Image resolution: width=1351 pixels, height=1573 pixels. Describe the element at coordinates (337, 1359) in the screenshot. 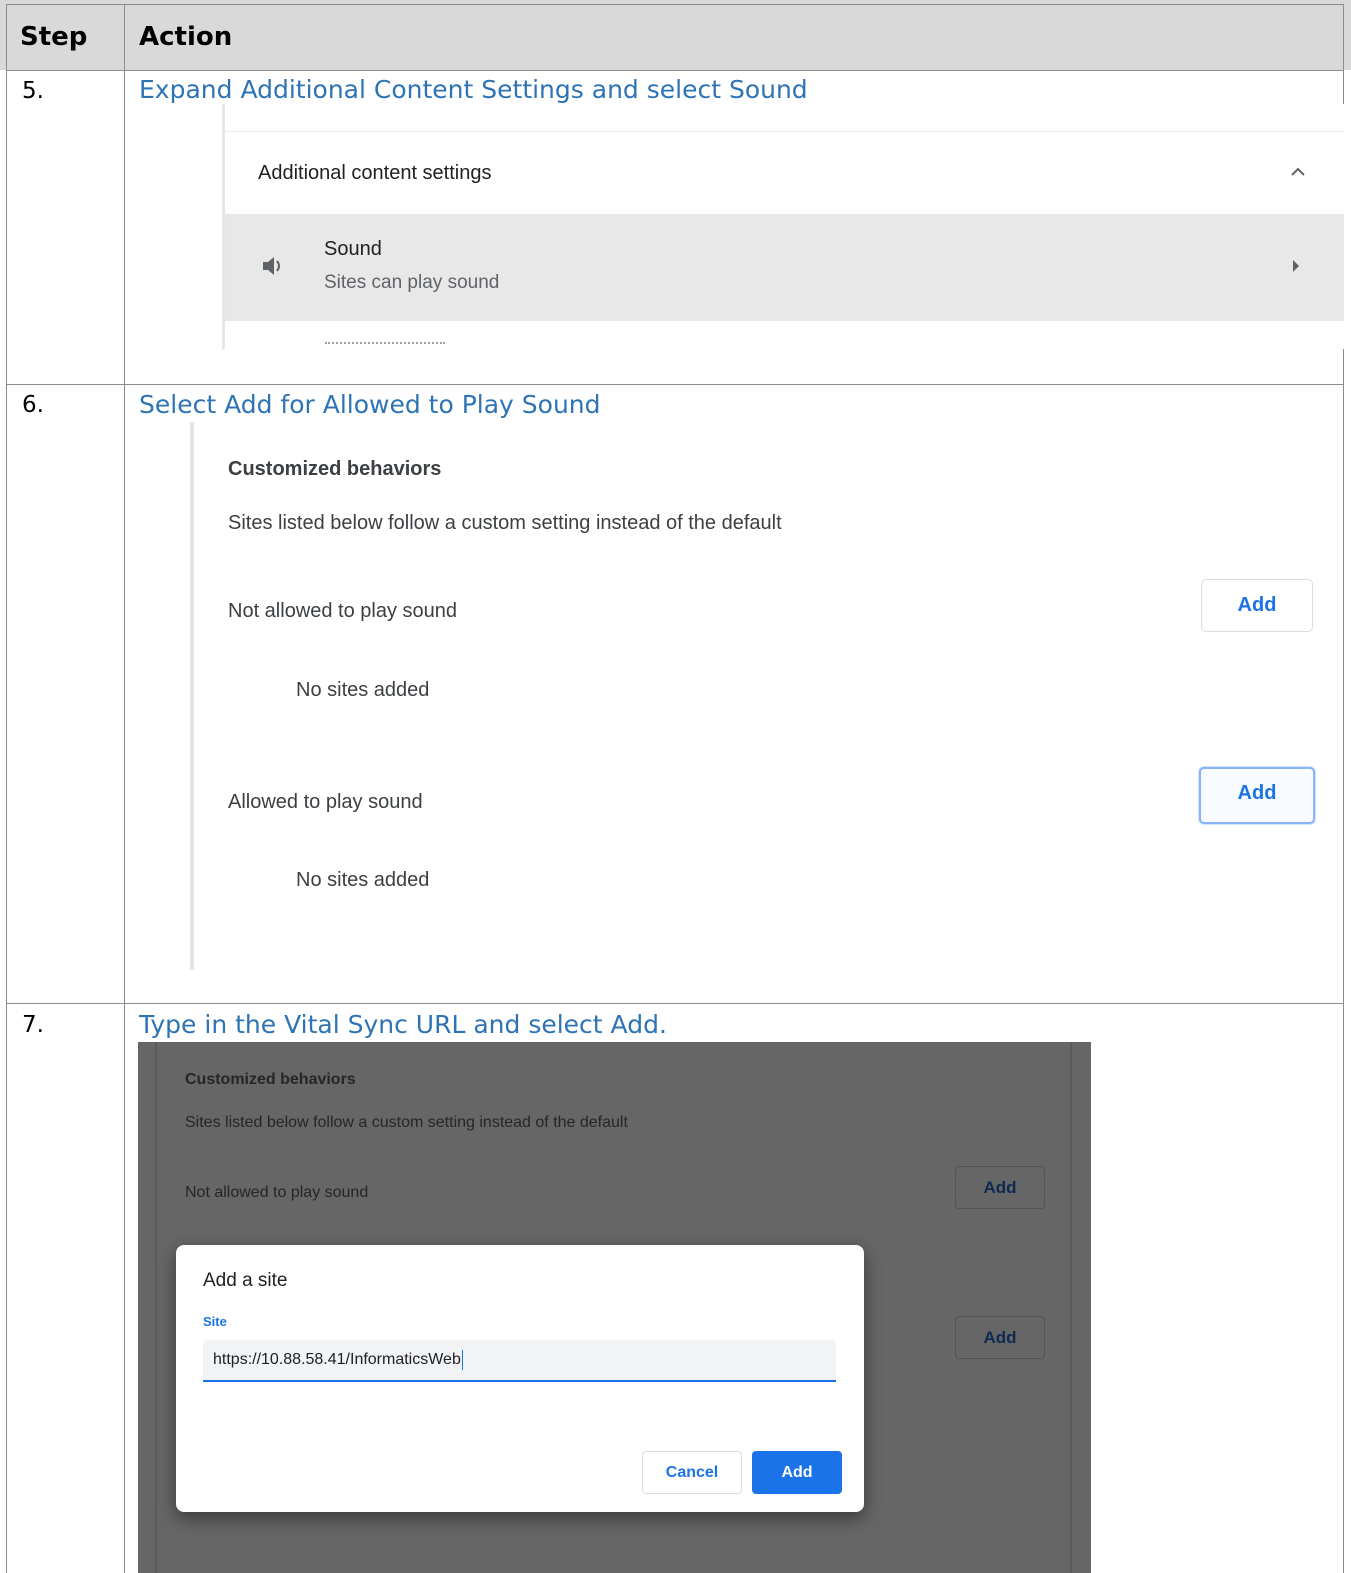

I see `site-input-value: https://10.88.58.41/InformaticsWeb` at that location.